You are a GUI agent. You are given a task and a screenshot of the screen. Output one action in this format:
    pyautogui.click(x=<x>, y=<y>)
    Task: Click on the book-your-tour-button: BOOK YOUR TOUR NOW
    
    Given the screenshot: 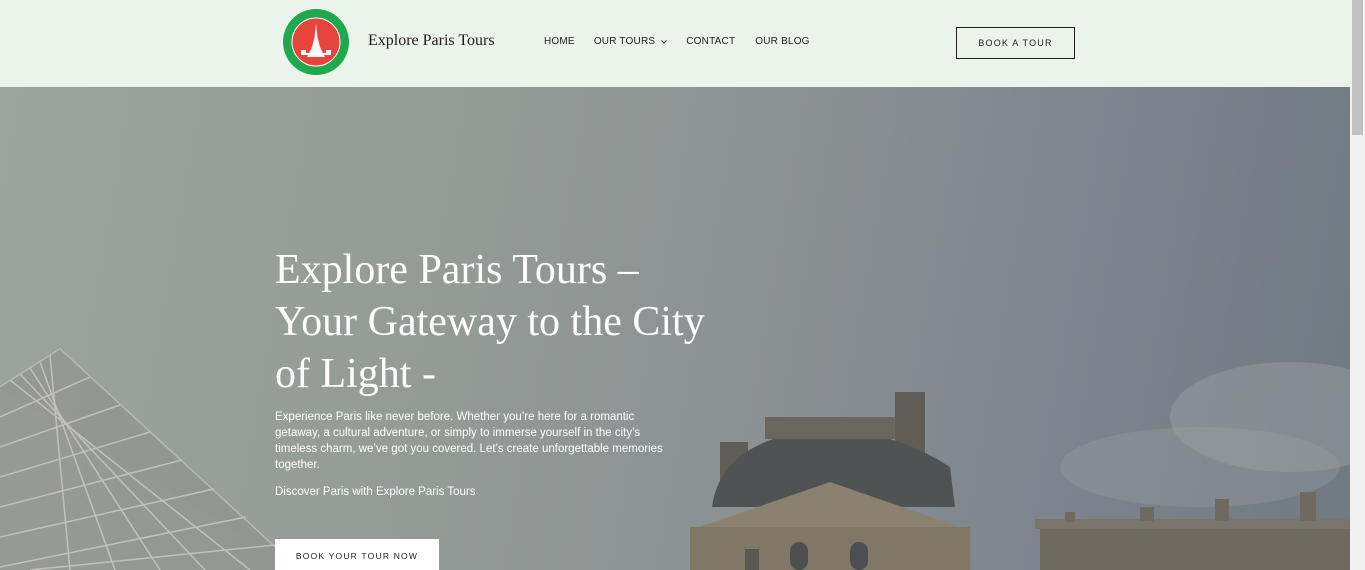 What is the action you would take?
    pyautogui.click(x=357, y=554)
    